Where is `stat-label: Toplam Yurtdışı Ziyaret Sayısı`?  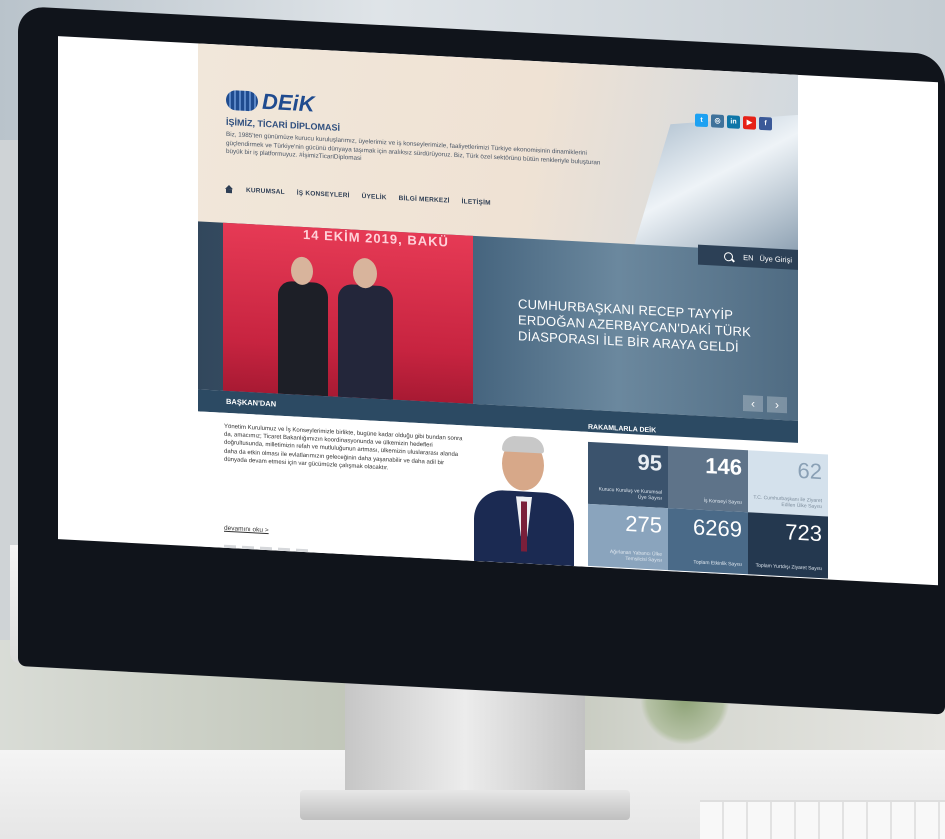 stat-label: Toplam Yurtdışı Ziyaret Sayısı is located at coordinates (788, 567).